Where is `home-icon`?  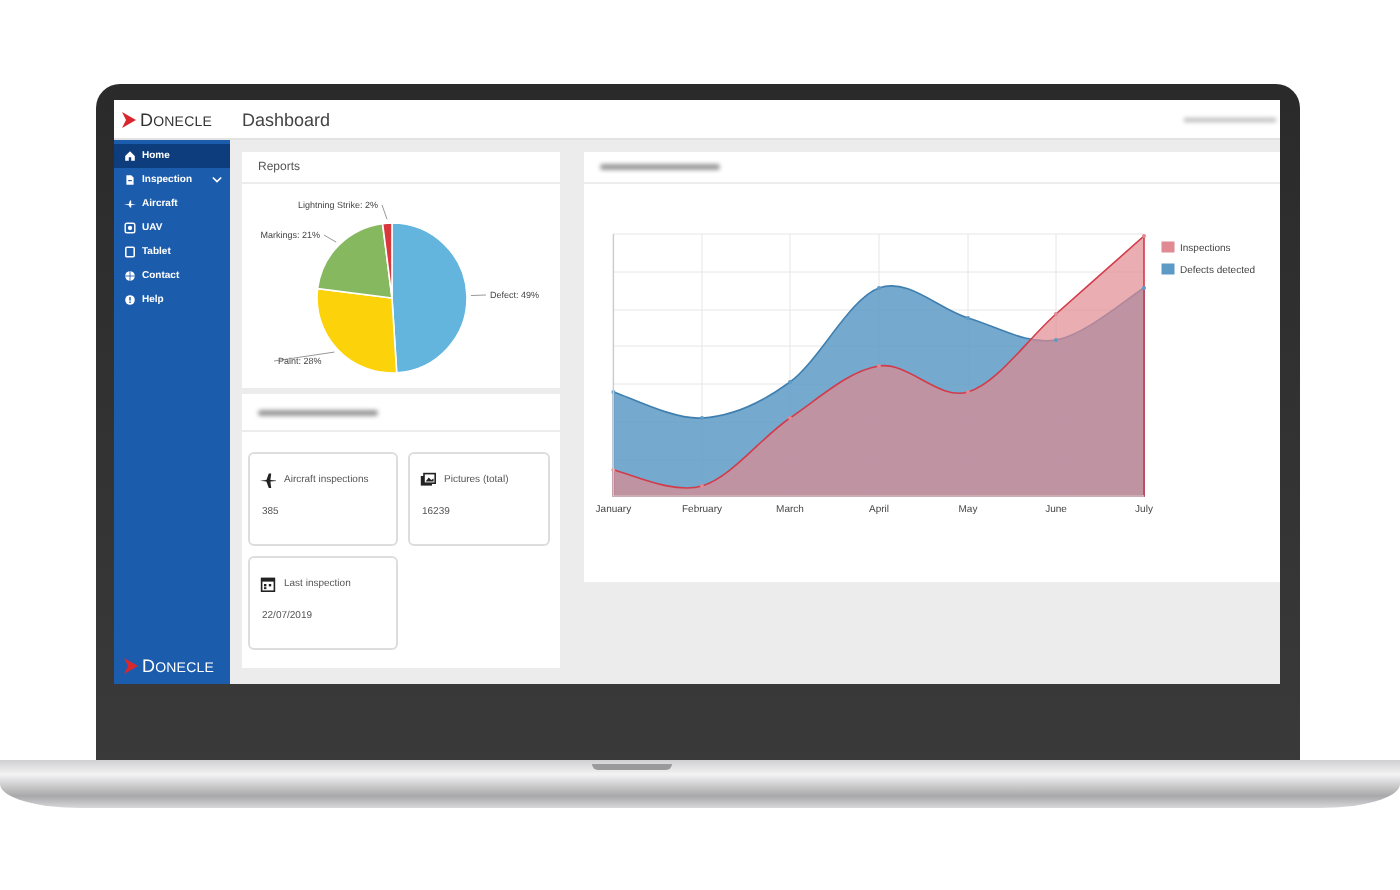
home-icon is located at coordinates (130, 156).